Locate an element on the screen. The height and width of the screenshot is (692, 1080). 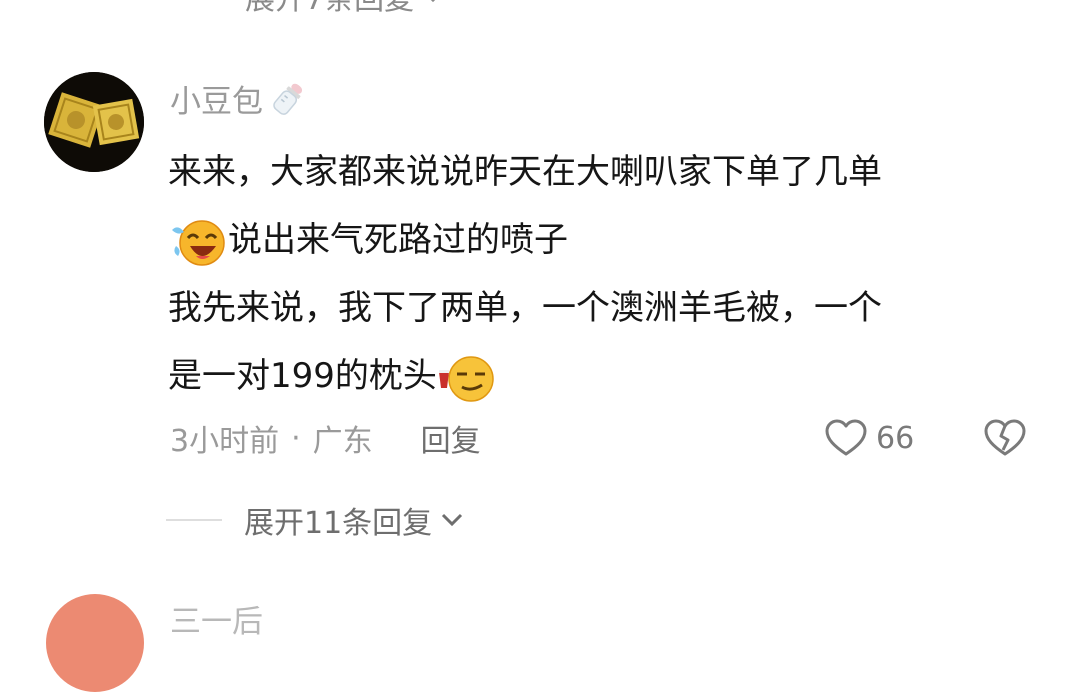
expand-replies: 展开11条回复 is located at coordinates (315, 520).